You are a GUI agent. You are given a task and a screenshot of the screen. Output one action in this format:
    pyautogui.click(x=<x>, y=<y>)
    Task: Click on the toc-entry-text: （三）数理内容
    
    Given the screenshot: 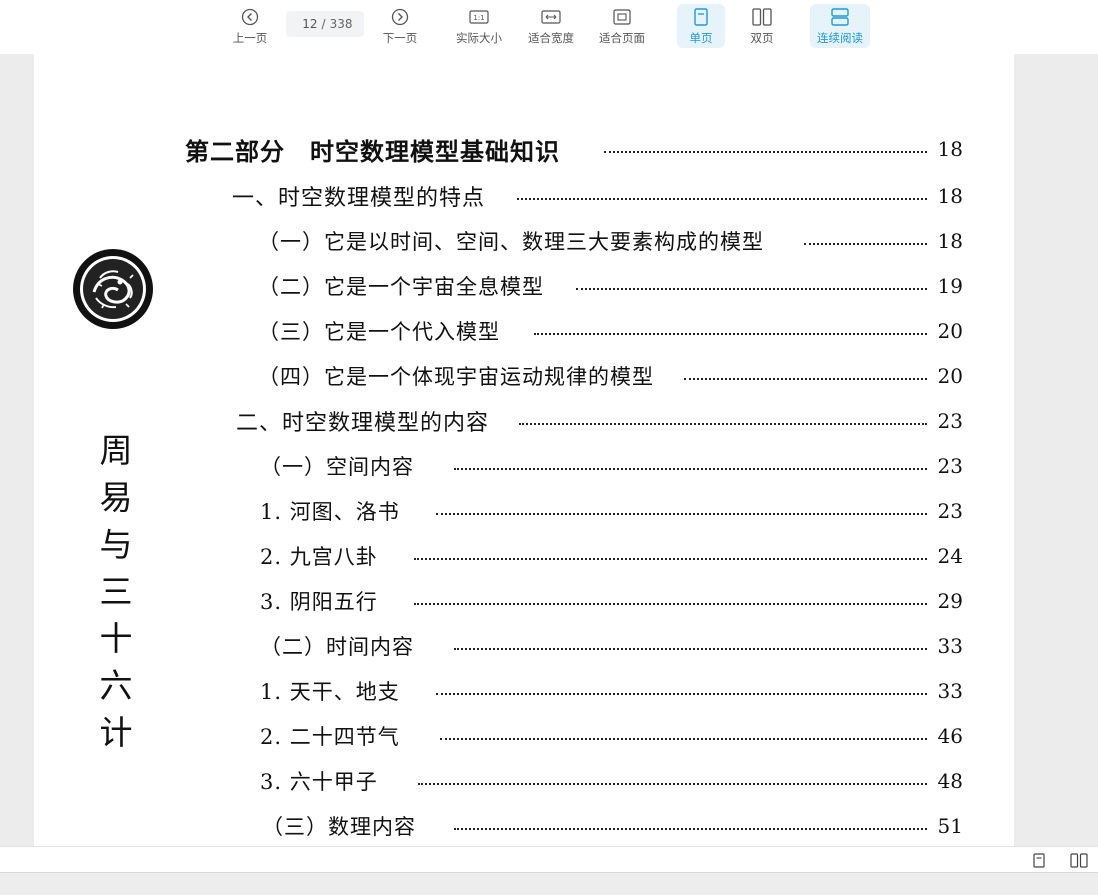 What is the action you would take?
    pyautogui.click(x=339, y=827)
    